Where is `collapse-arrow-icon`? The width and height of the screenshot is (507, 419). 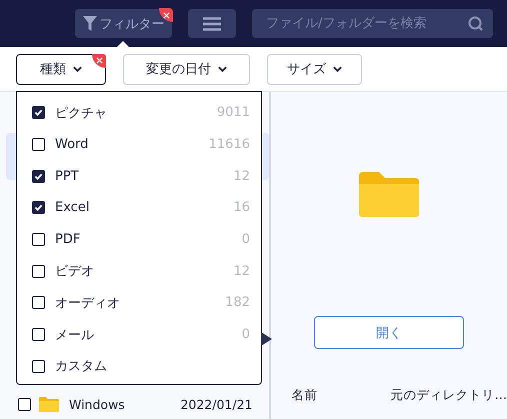
collapse-arrow-icon is located at coordinates (266, 339).